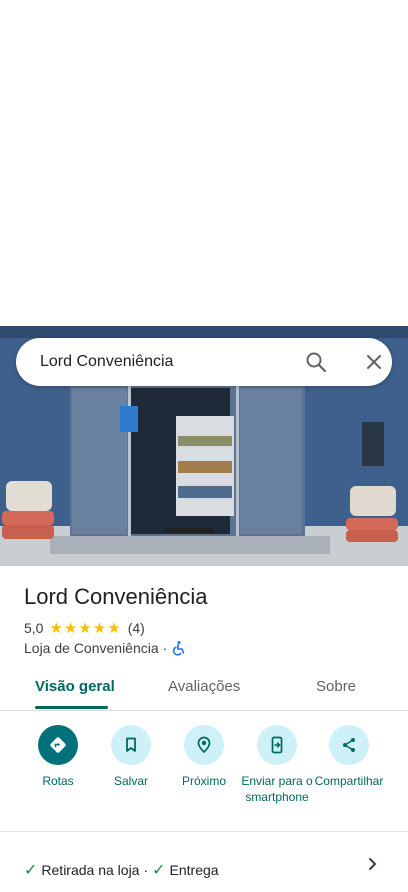 This screenshot has height=892, width=408. I want to click on send-to-phone-button: Enviar para o smartphone, so click(277, 765).